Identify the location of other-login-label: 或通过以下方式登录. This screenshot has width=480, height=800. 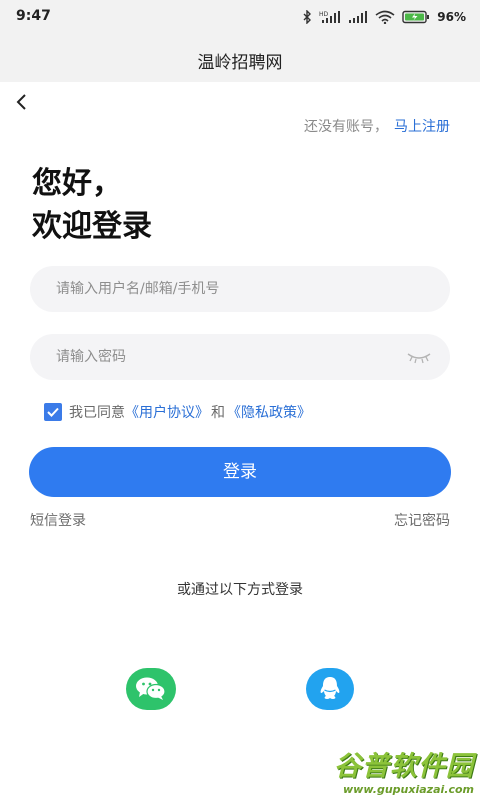
(240, 590).